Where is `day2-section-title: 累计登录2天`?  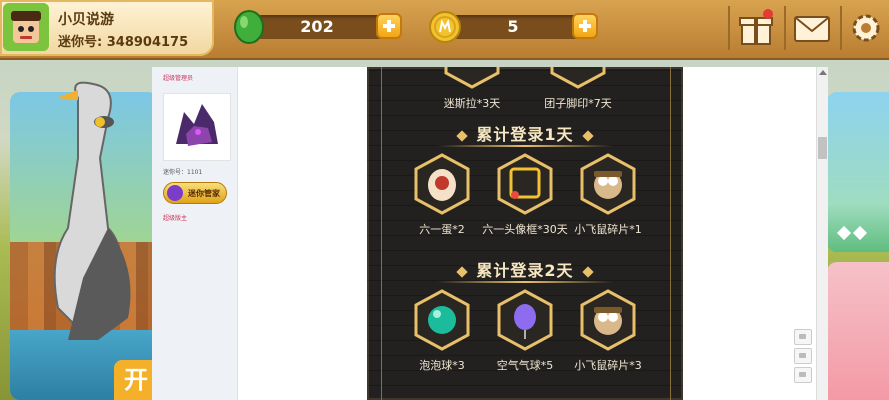
day2-section-title: 累计登录2天 is located at coordinates (525, 269).